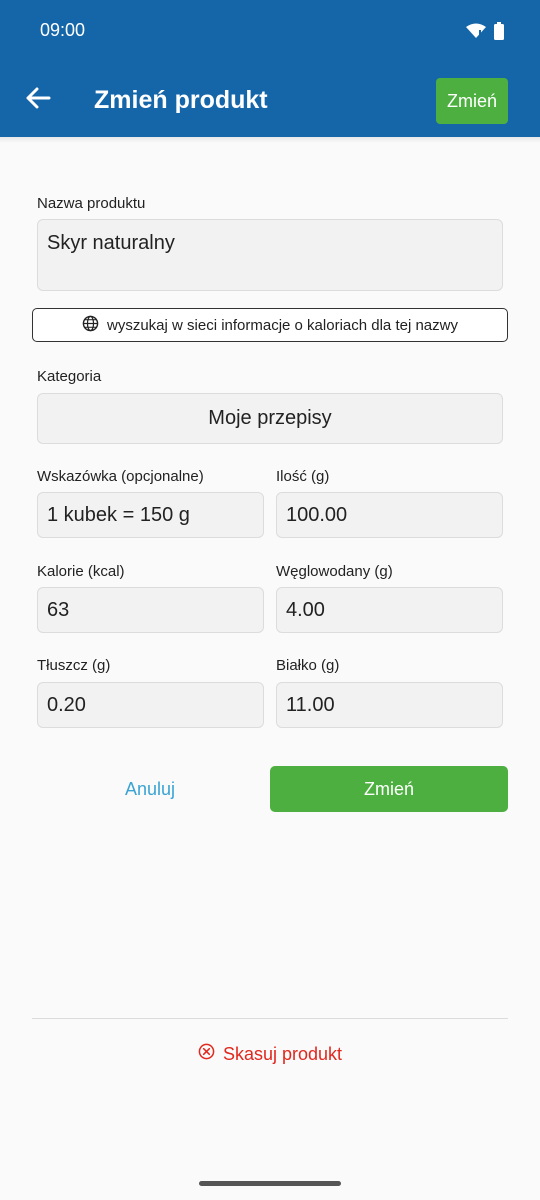  I want to click on calories-label: Kalorie (kcal), so click(81, 571).